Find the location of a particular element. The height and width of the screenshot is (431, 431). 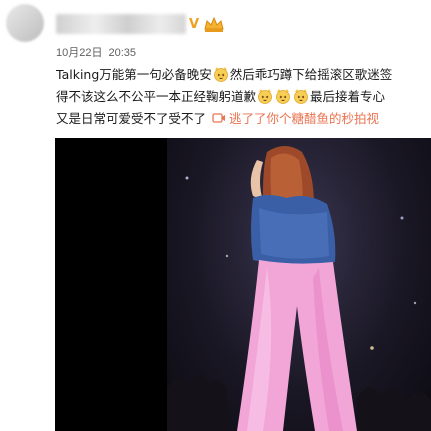

text-segment: 得不该这么不公平一本正经鞠躬道歉 is located at coordinates (156, 96).